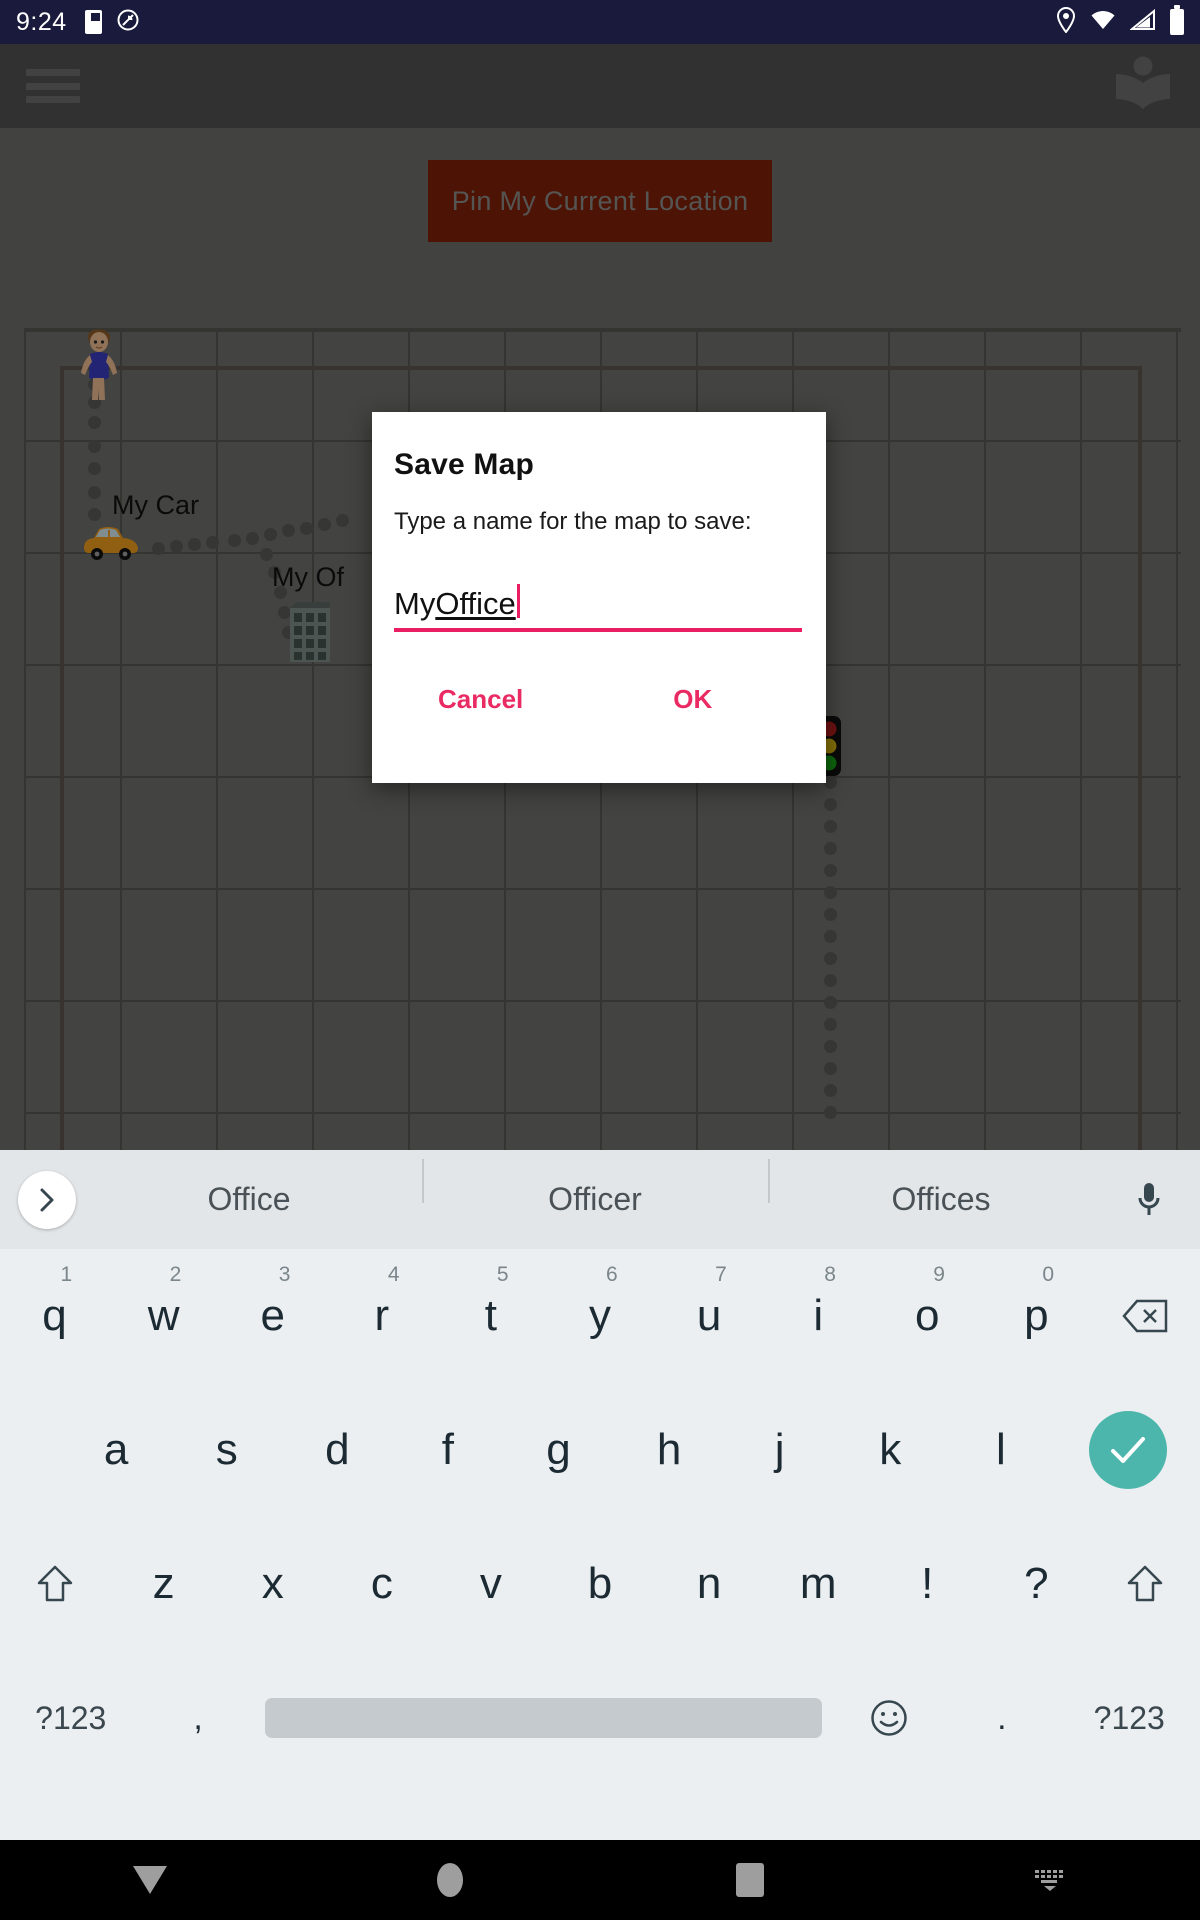 The width and height of the screenshot is (1200, 1920). What do you see at coordinates (175, 1274) in the screenshot?
I see `key-w-number: 2` at bounding box center [175, 1274].